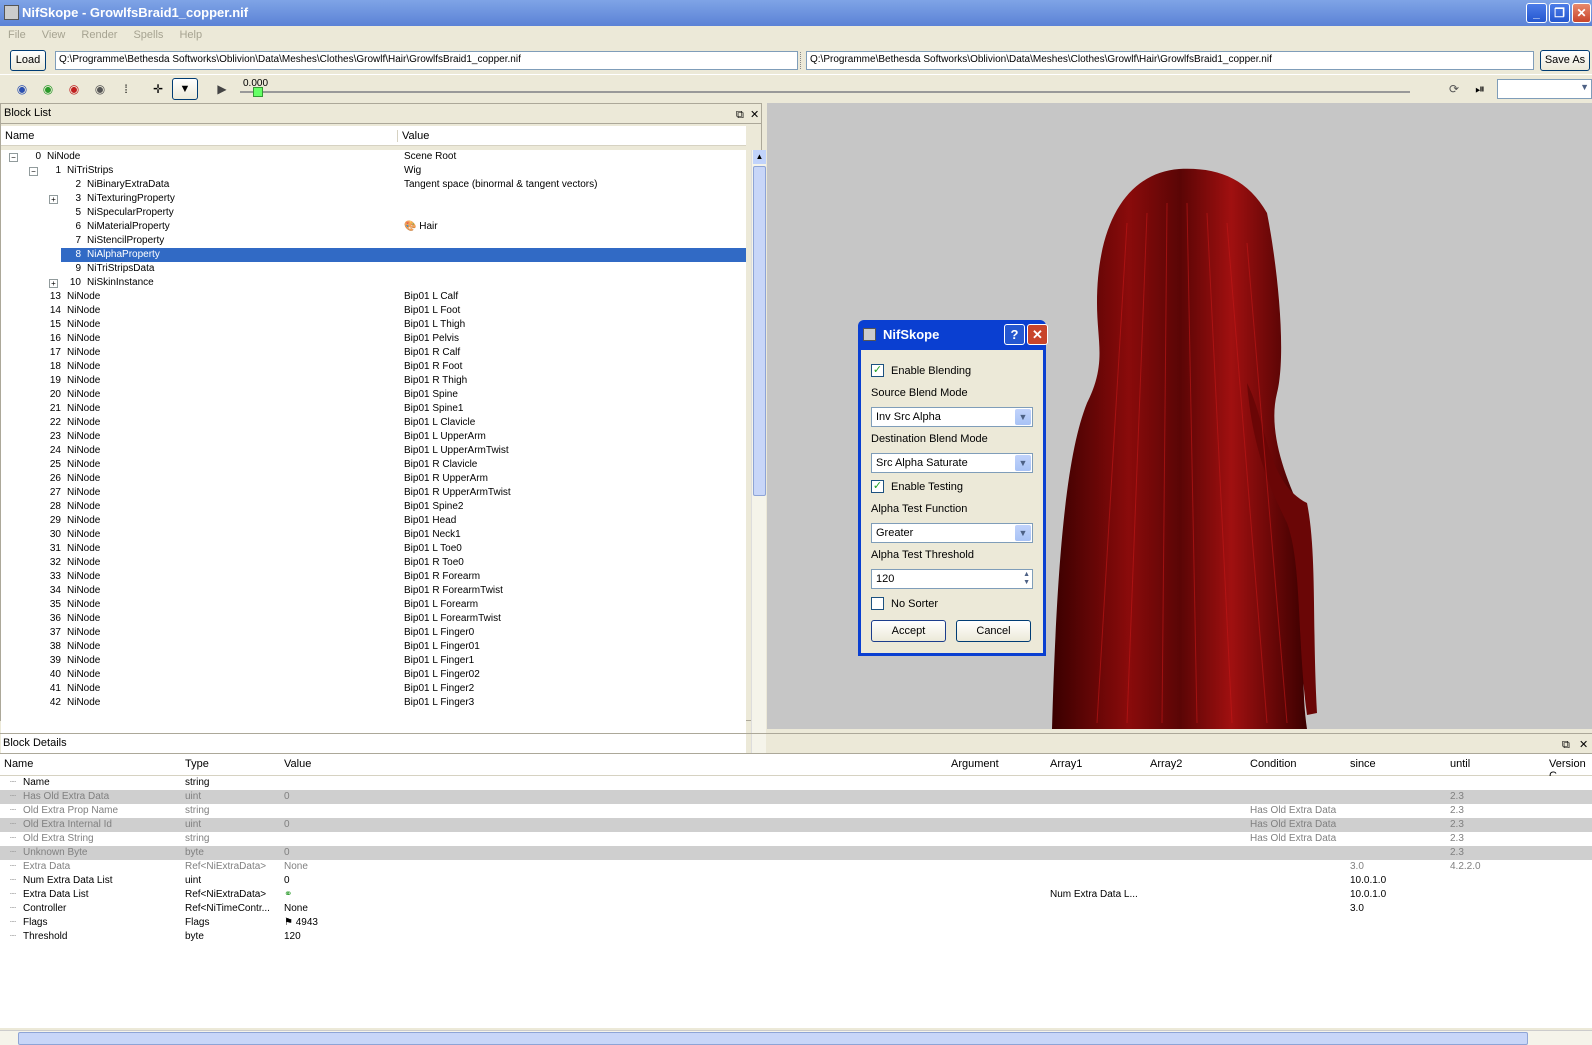 This screenshot has height=1045, width=1592. What do you see at coordinates (190, 33) in the screenshot?
I see `menu-help: Help` at bounding box center [190, 33].